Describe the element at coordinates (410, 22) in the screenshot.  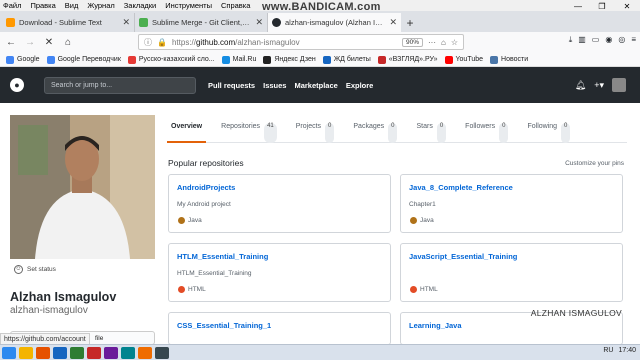
I see `new-tab-button: +` at that location.